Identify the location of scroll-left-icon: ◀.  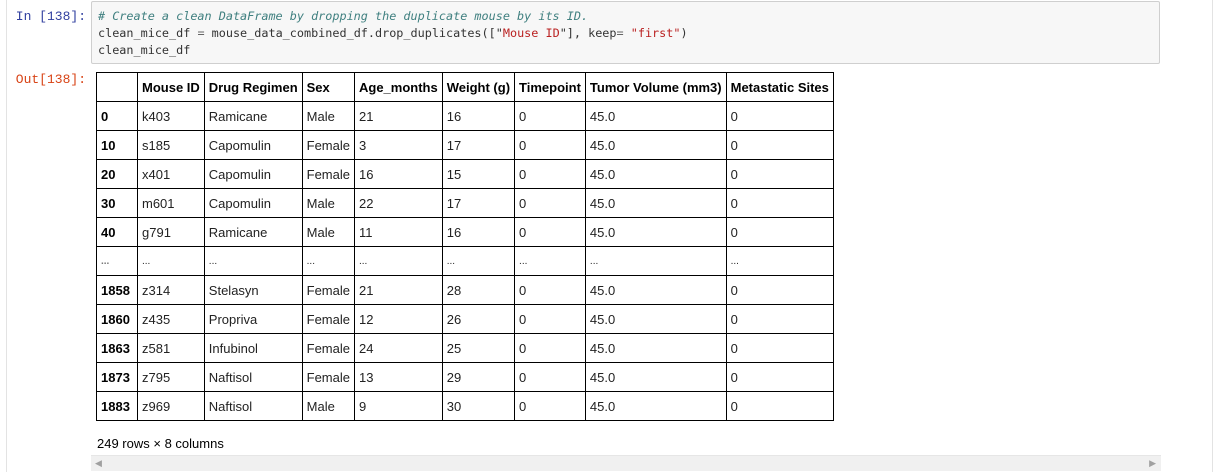
(98, 463).